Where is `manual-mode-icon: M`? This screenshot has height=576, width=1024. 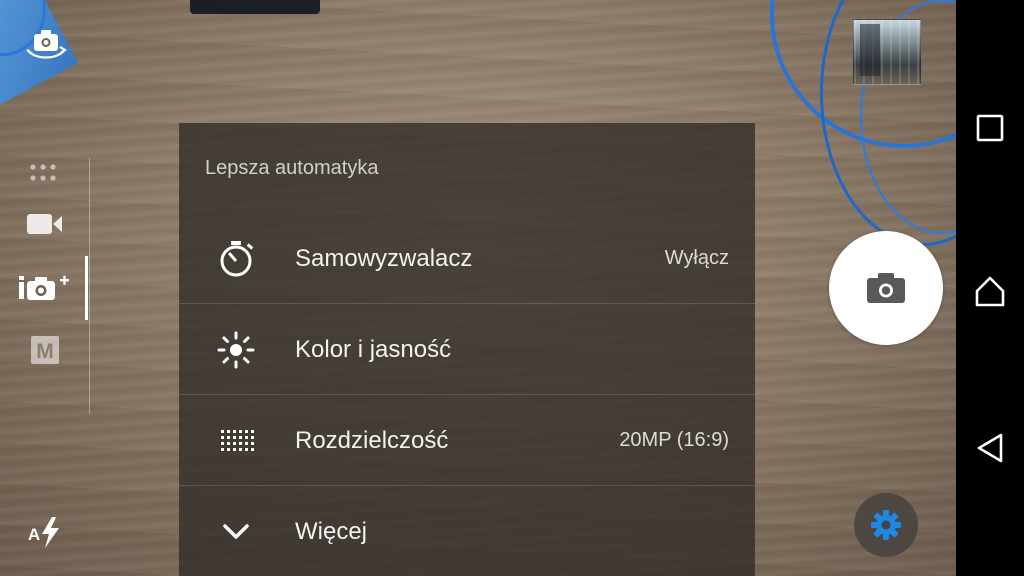
manual-mode-icon: M is located at coordinates (45, 350).